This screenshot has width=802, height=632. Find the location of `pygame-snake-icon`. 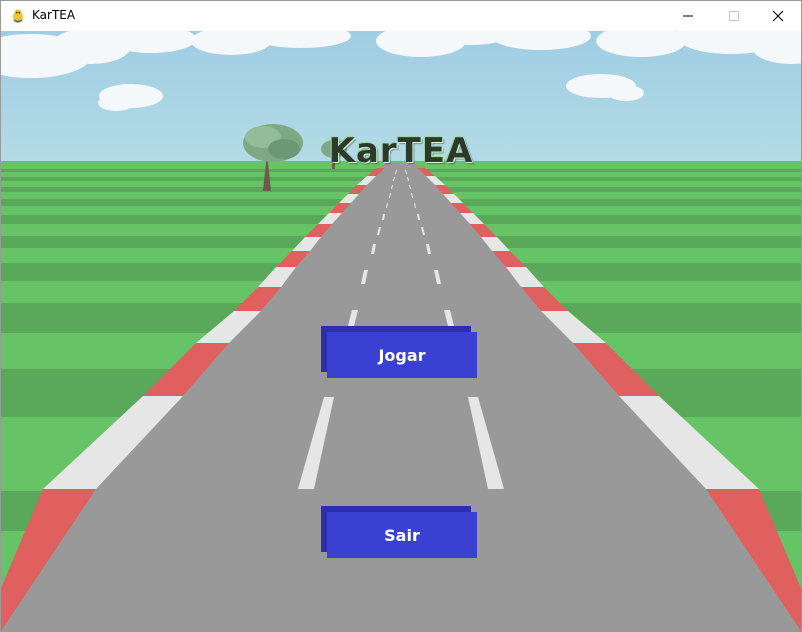

pygame-snake-icon is located at coordinates (18, 16).